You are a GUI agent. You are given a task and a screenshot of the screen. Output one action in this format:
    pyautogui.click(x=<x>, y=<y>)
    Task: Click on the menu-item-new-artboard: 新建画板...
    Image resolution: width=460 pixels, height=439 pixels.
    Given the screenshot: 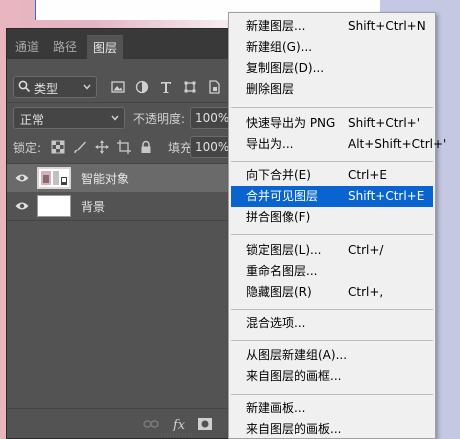 What is the action you would take?
    pyautogui.click(x=332, y=408)
    